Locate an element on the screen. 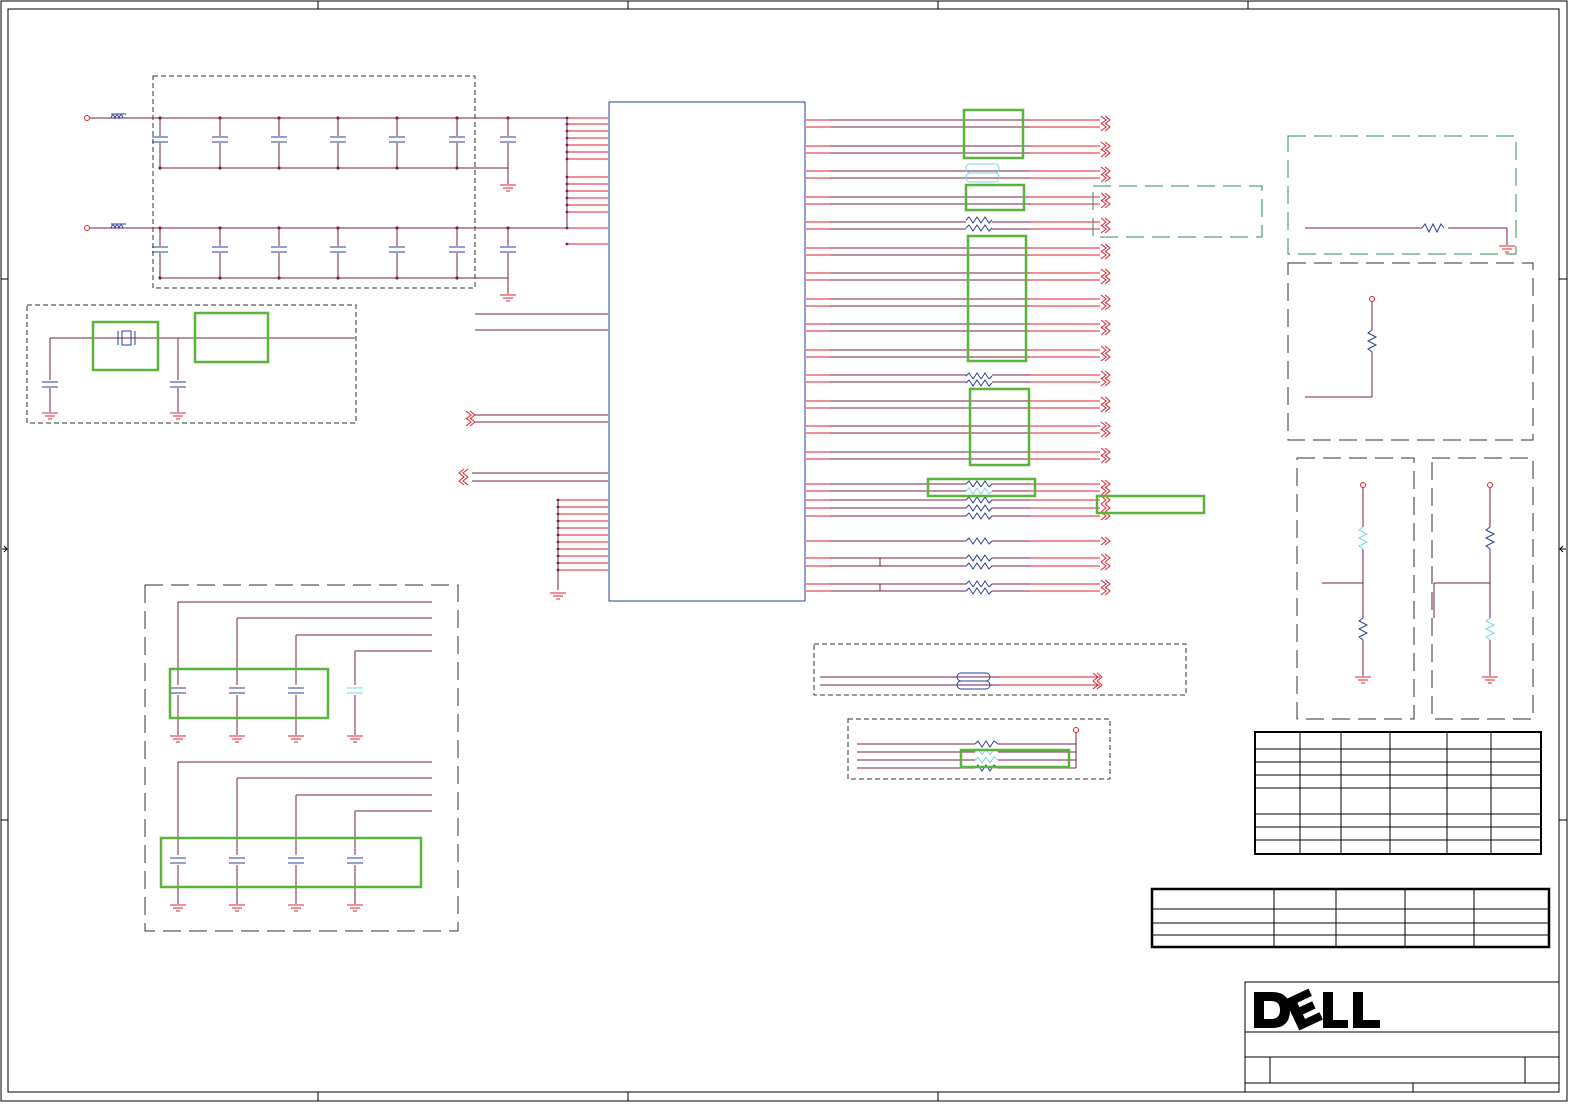 The width and height of the screenshot is (1573, 1105). green-dashed-region is located at coordinates (1177, 211).